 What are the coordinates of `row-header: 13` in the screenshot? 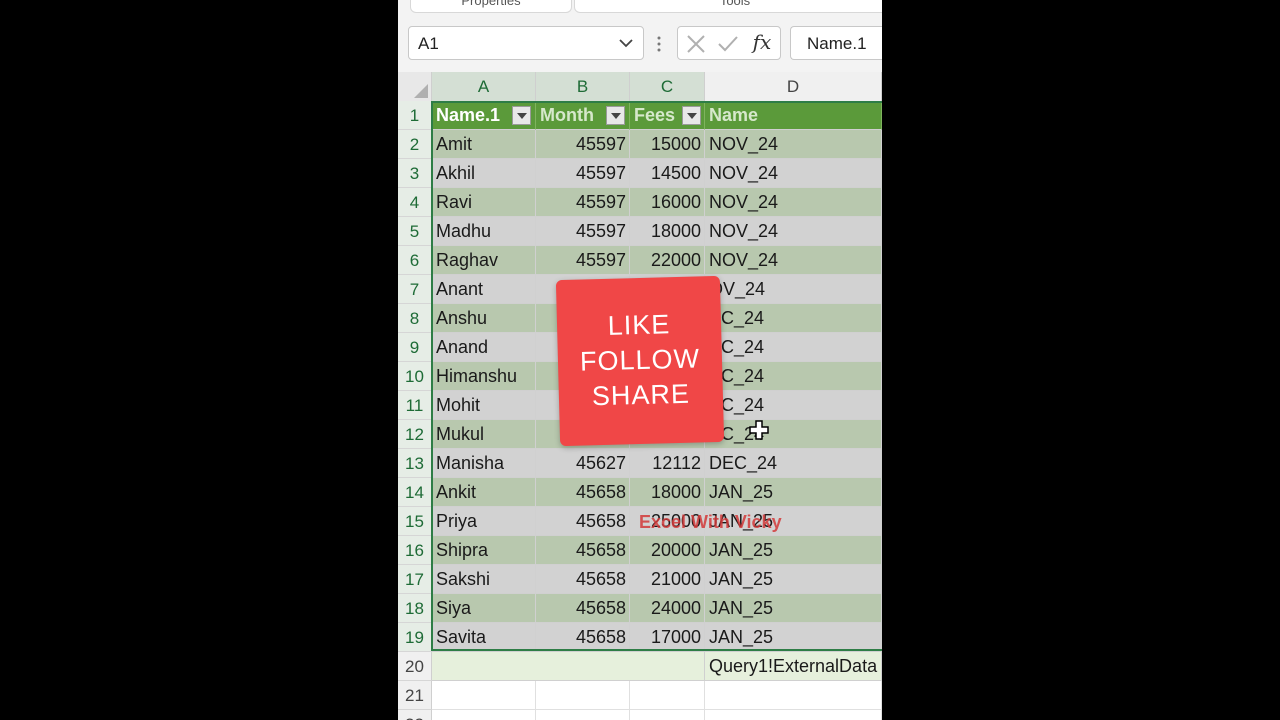 It's located at (415, 463).